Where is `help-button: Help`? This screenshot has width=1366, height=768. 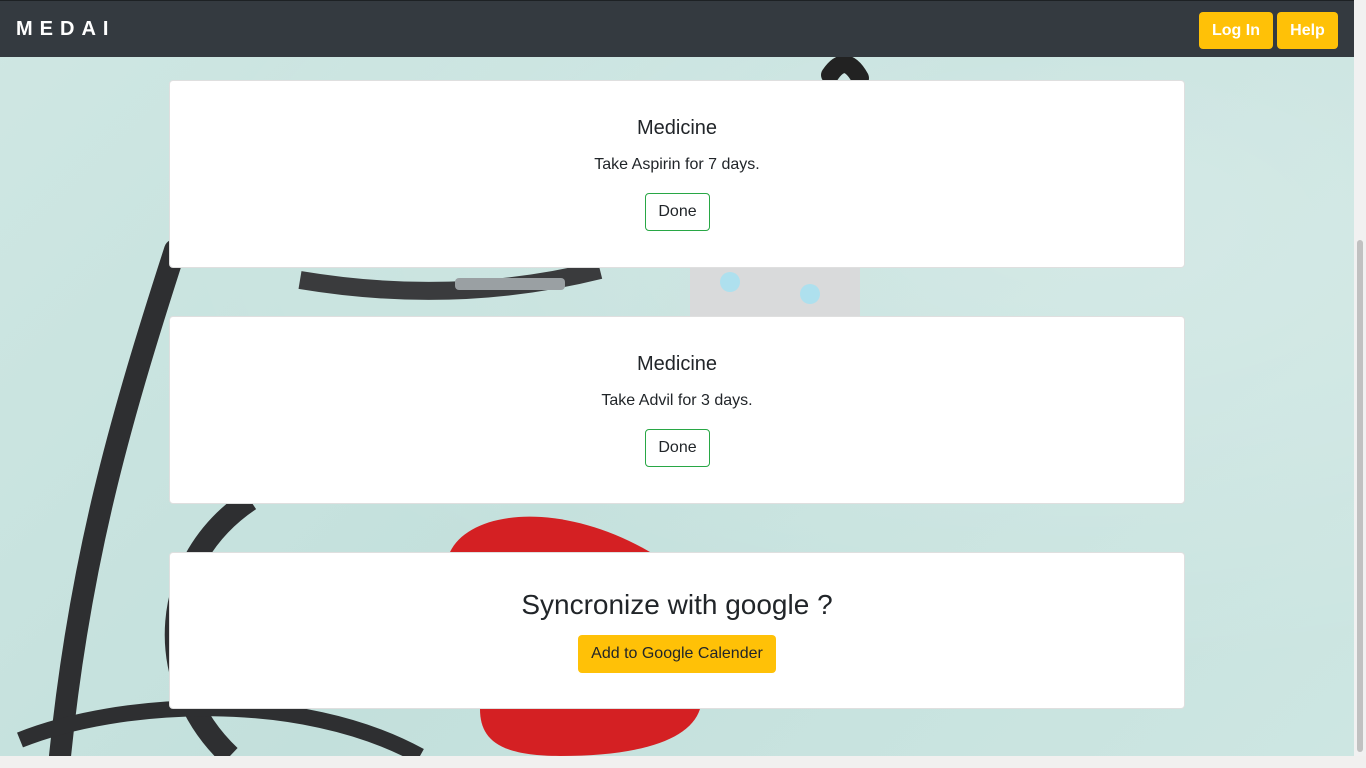 help-button: Help is located at coordinates (1307, 30).